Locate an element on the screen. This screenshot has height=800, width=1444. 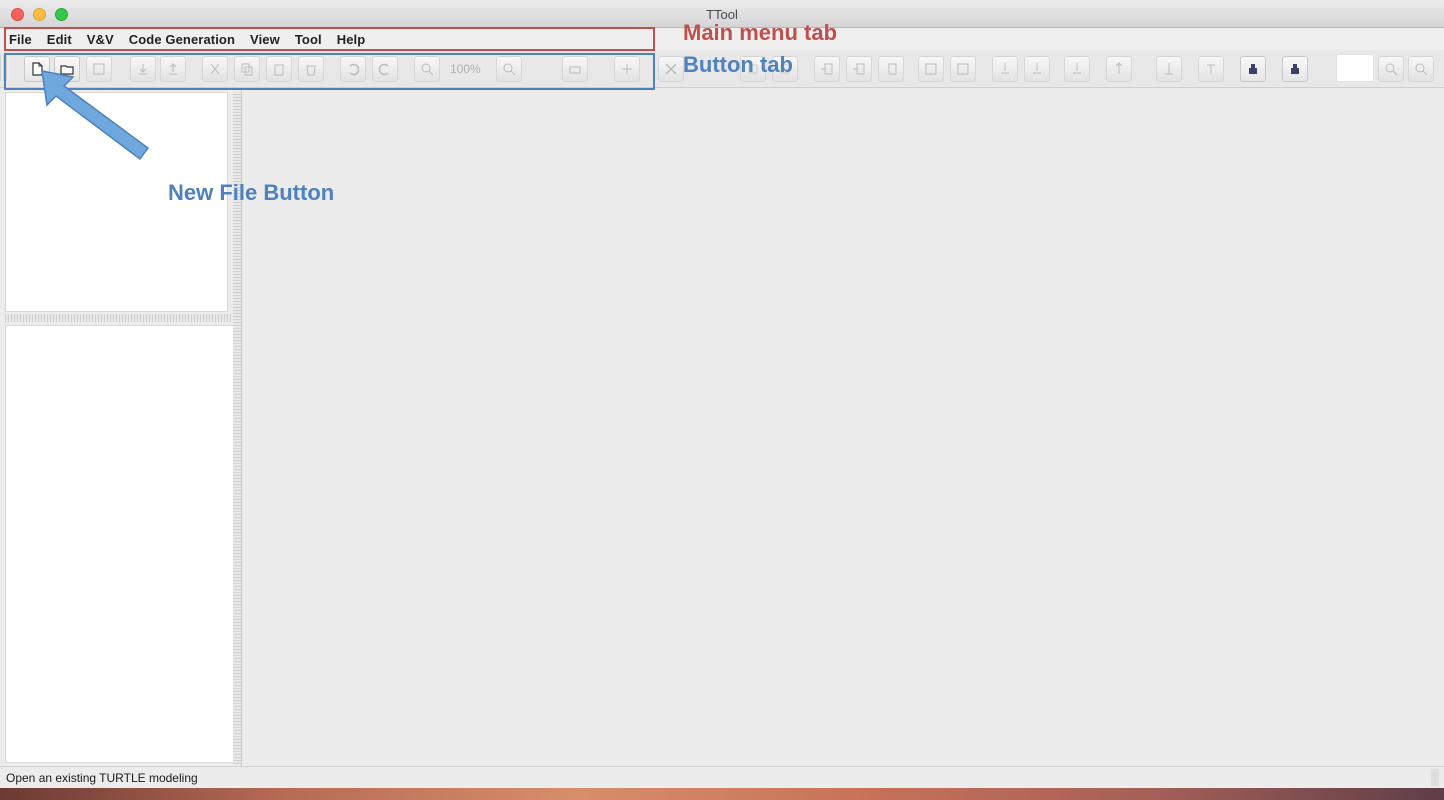
arrow-icon is located at coordinates (95, 115).